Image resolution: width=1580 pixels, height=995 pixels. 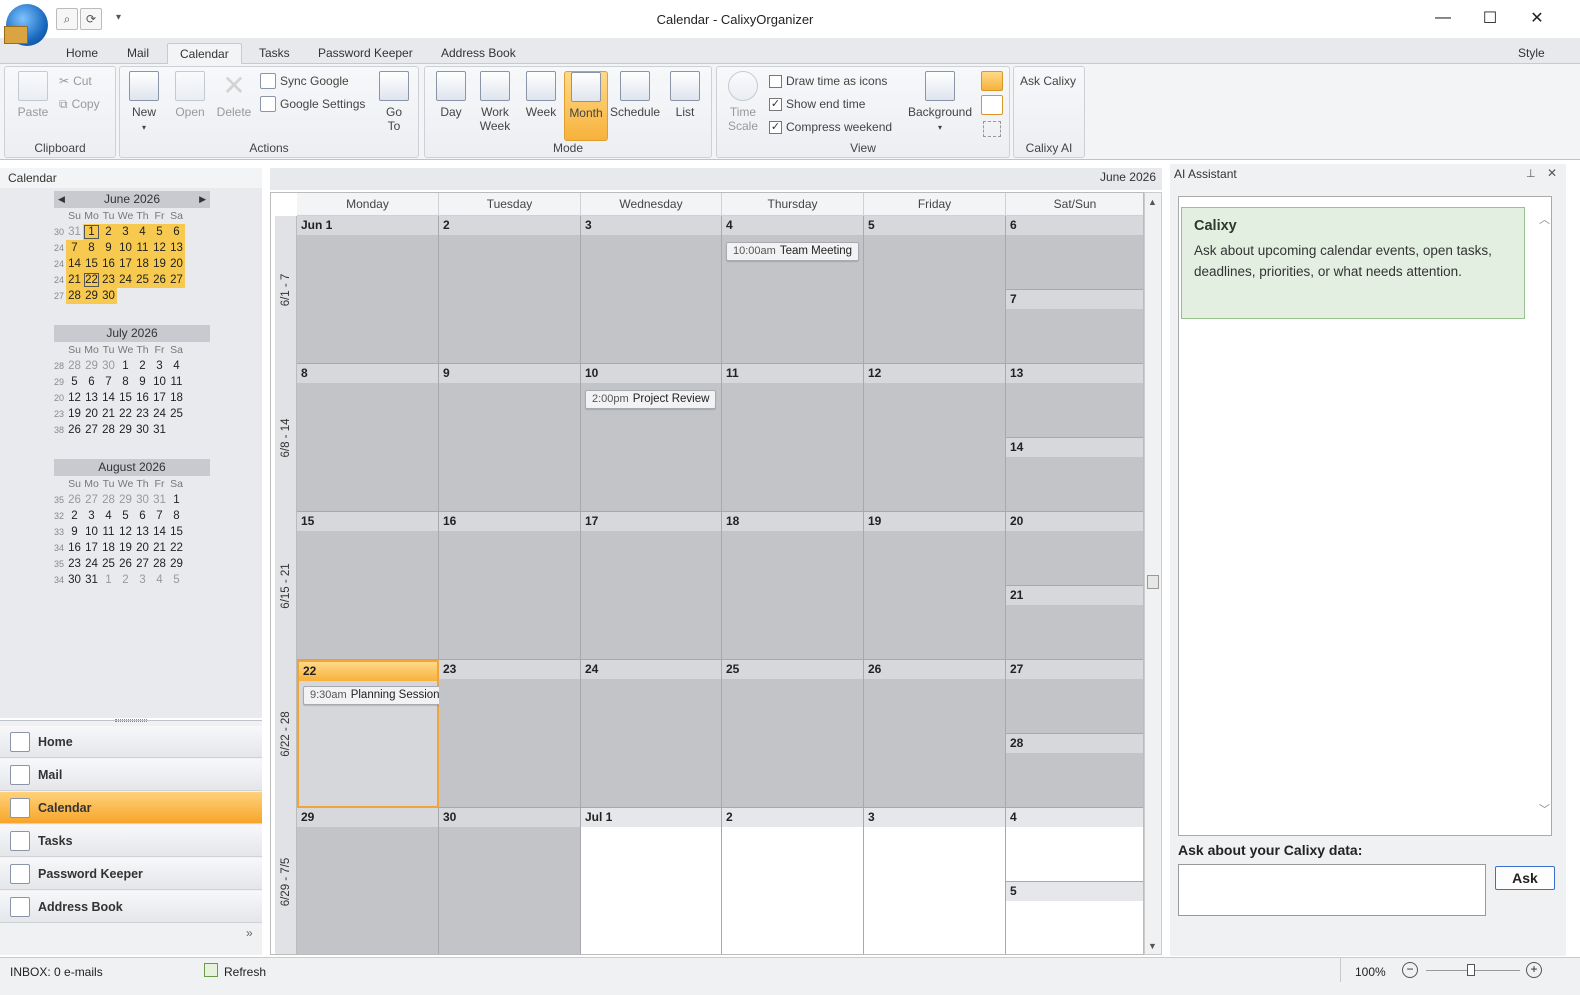 I want to click on calendar-event: 9:30am Planning Session, so click(x=375, y=695).